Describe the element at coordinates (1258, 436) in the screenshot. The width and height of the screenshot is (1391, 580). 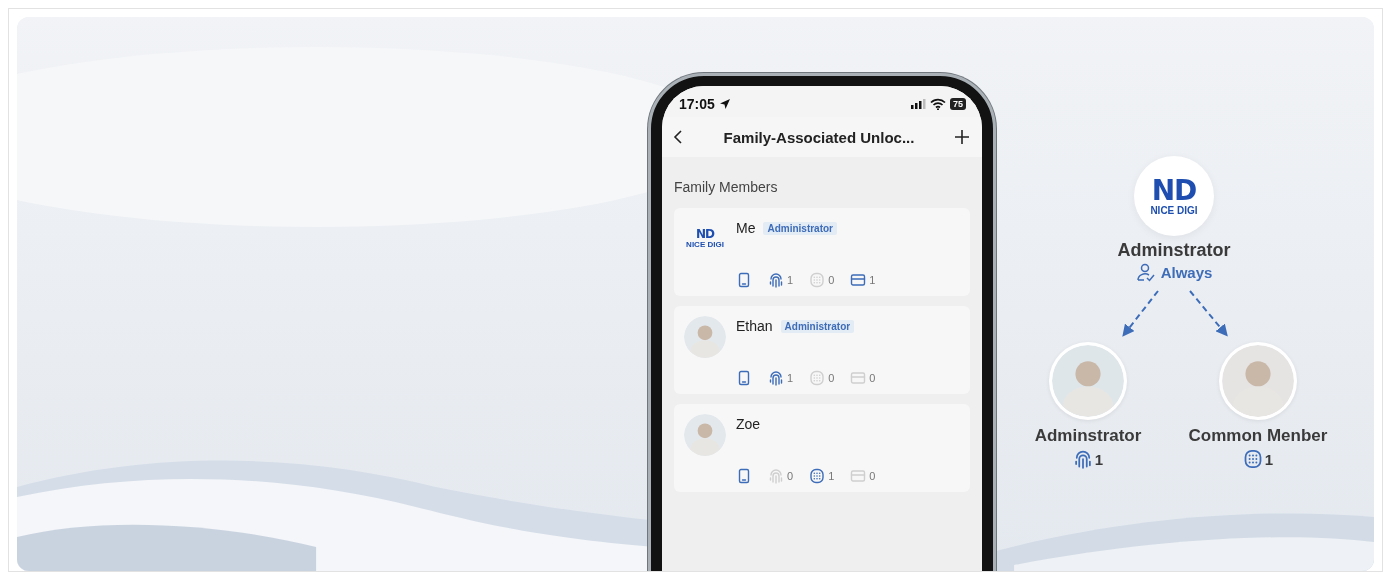
I see `role-label: Common Menber` at that location.